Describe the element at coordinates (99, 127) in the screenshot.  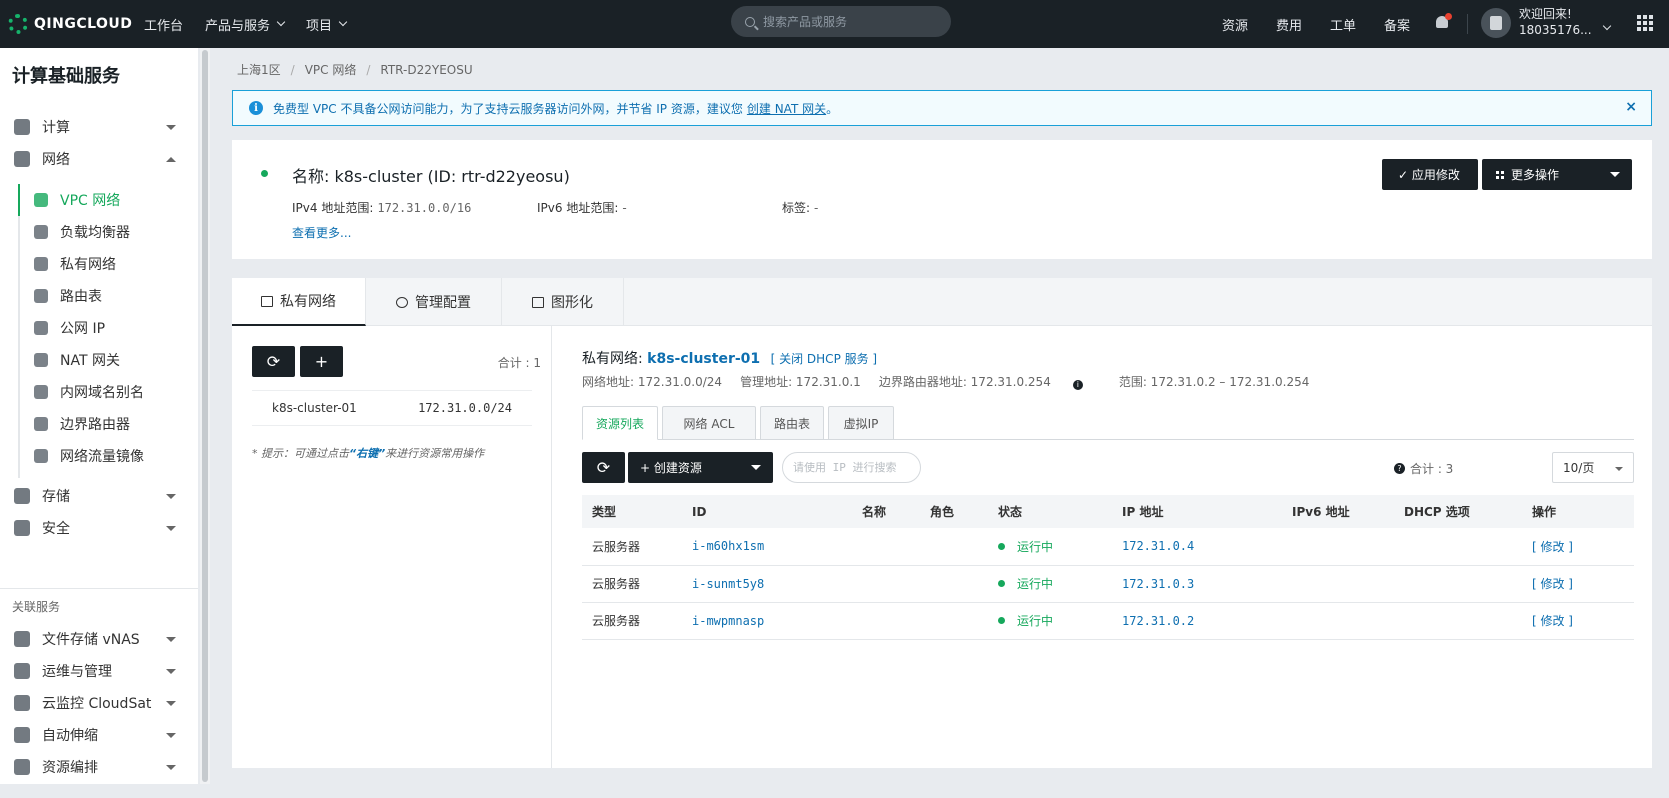
I see `sidebar-group-compute: 计算` at that location.